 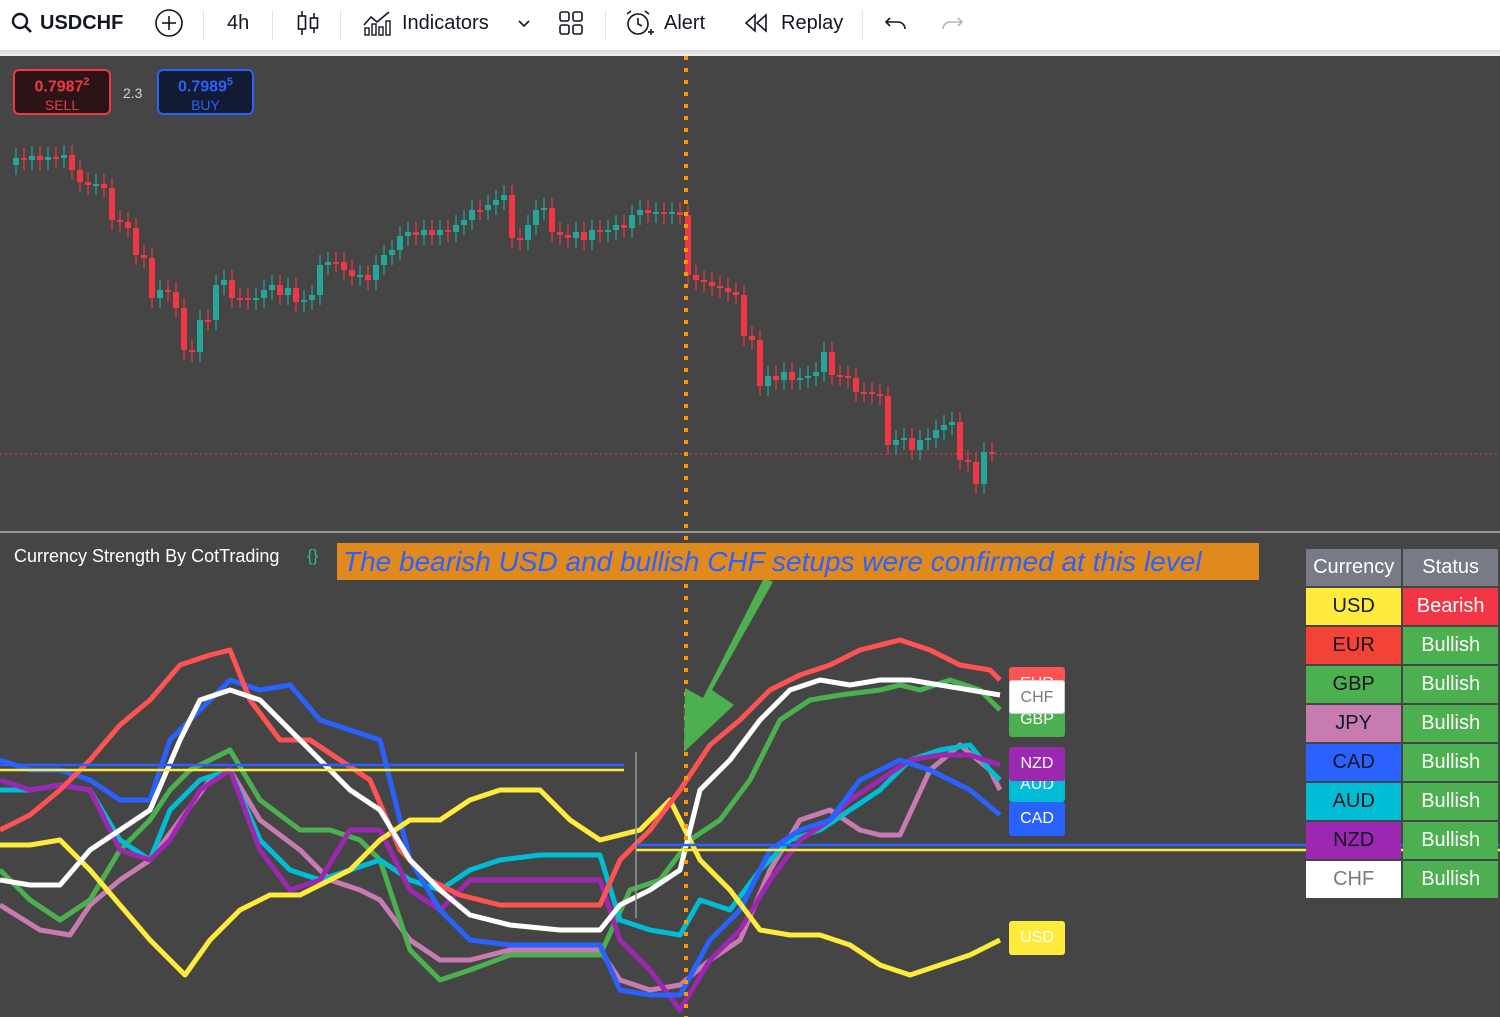 What do you see at coordinates (1402, 840) in the screenshot?
I see `table-row: NZD Bullish` at bounding box center [1402, 840].